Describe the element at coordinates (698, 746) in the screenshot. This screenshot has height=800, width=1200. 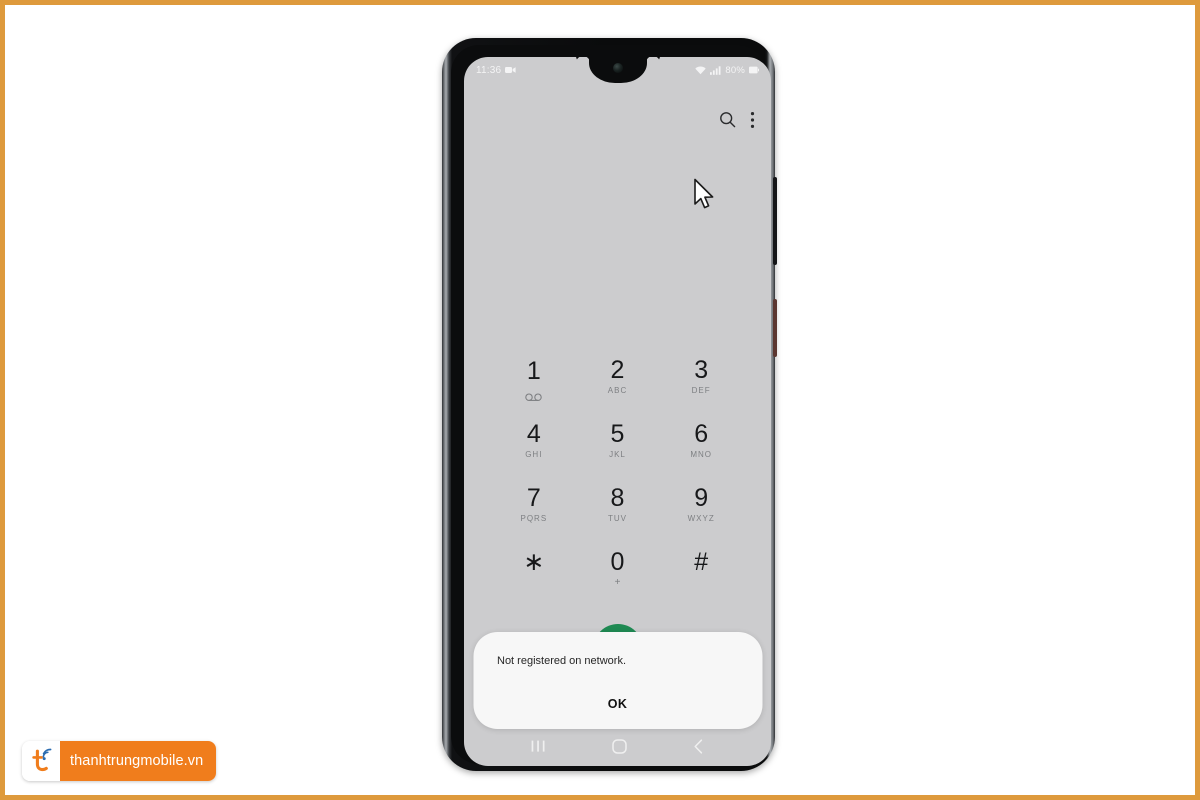
I see `back-icon` at that location.